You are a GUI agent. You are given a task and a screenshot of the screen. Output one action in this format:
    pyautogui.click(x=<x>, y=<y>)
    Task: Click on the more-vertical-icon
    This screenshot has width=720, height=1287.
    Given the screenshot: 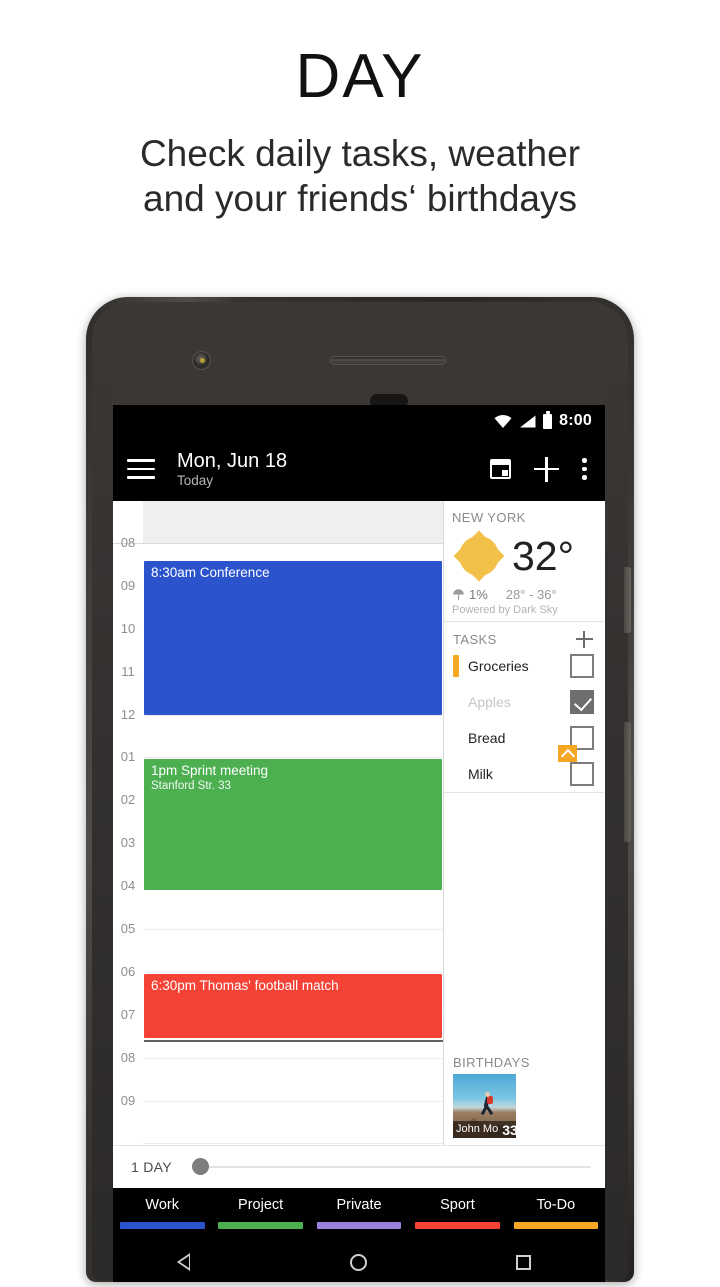 What is the action you would take?
    pyautogui.click(x=584, y=469)
    